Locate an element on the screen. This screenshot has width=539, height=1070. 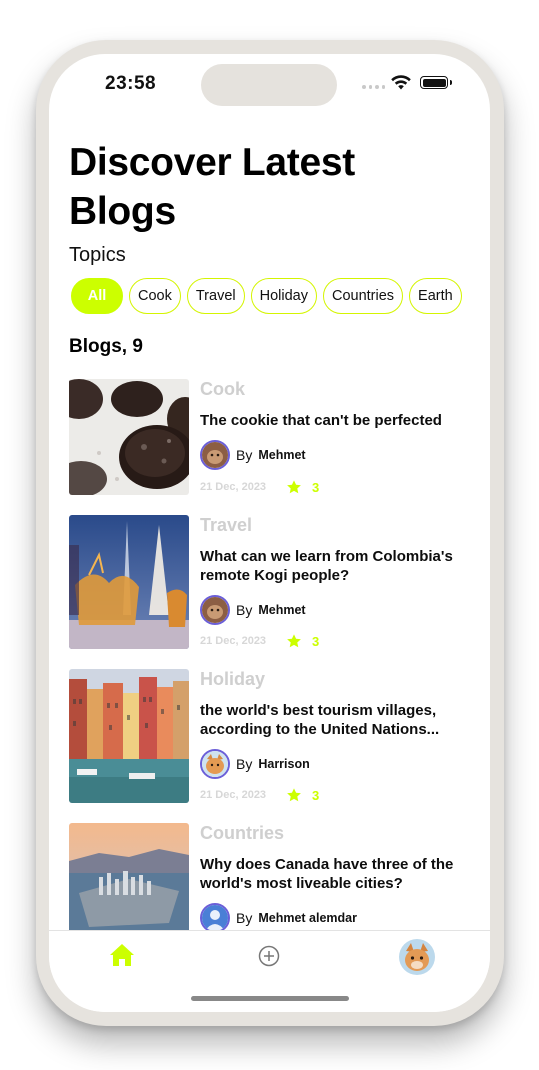
status-time: 23:58 is located at coordinates (131, 83).